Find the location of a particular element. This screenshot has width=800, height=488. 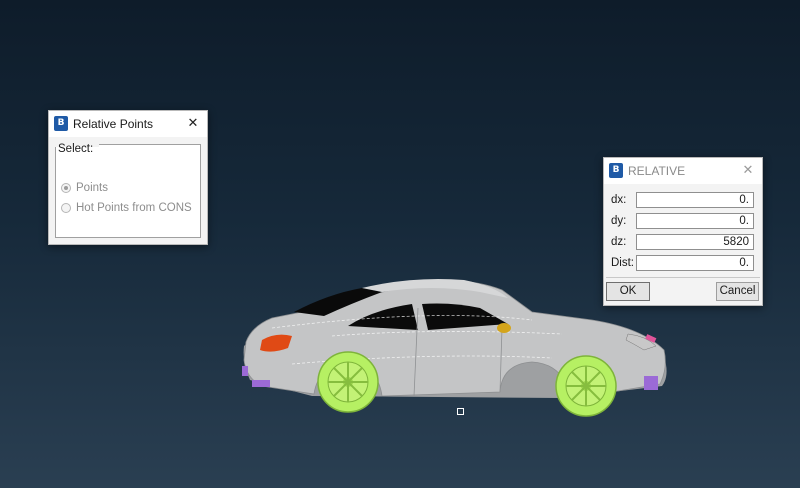

front-wheel is located at coordinates (586, 386).